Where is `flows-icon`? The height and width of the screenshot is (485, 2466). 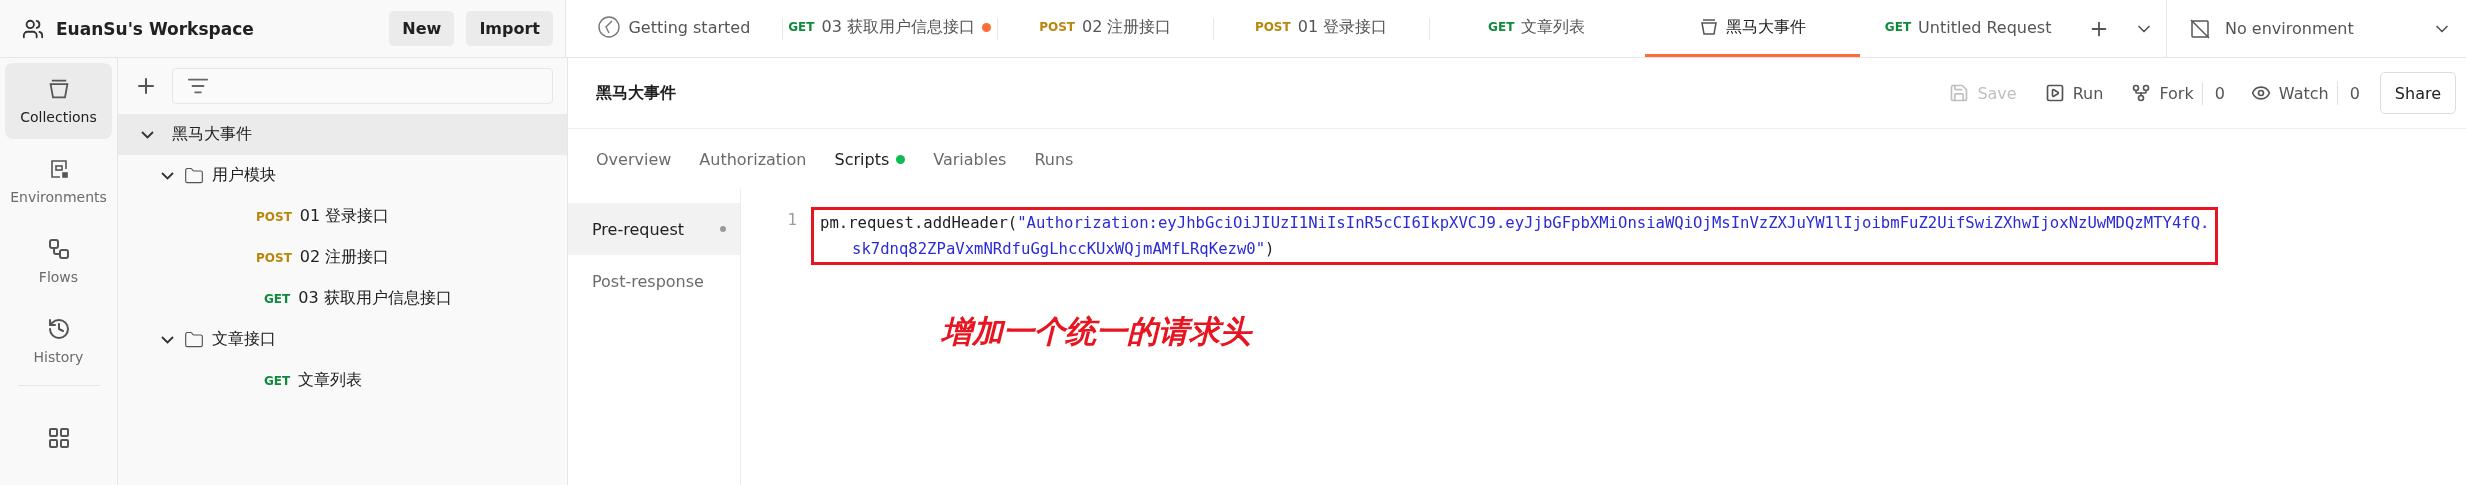 flows-icon is located at coordinates (58, 249).